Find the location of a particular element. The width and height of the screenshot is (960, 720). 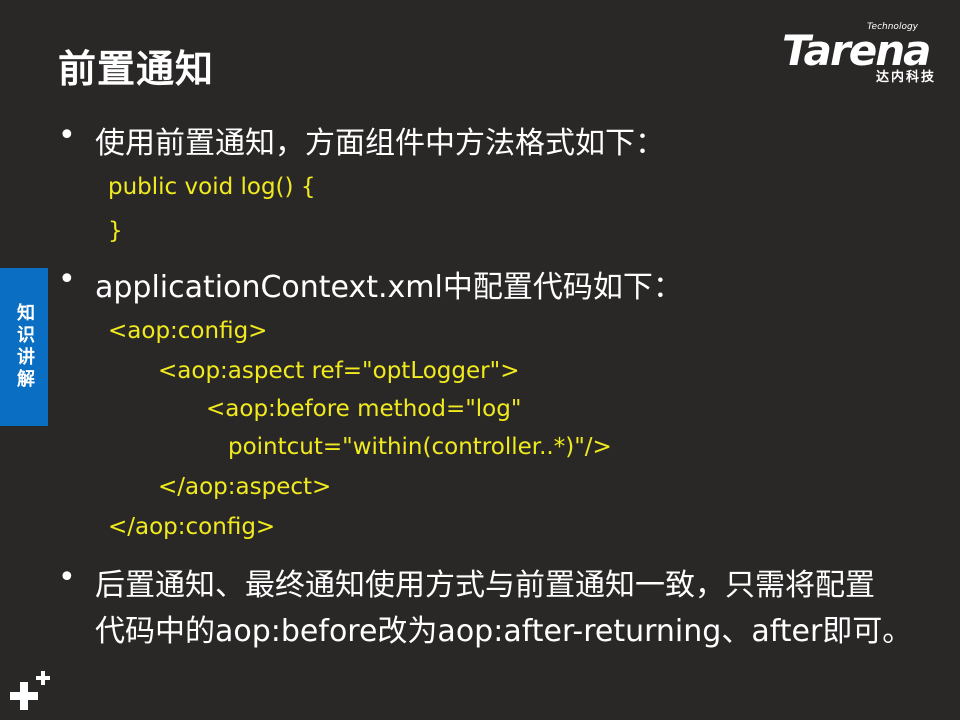

code-line: public void log() { is located at coordinates (212, 187).